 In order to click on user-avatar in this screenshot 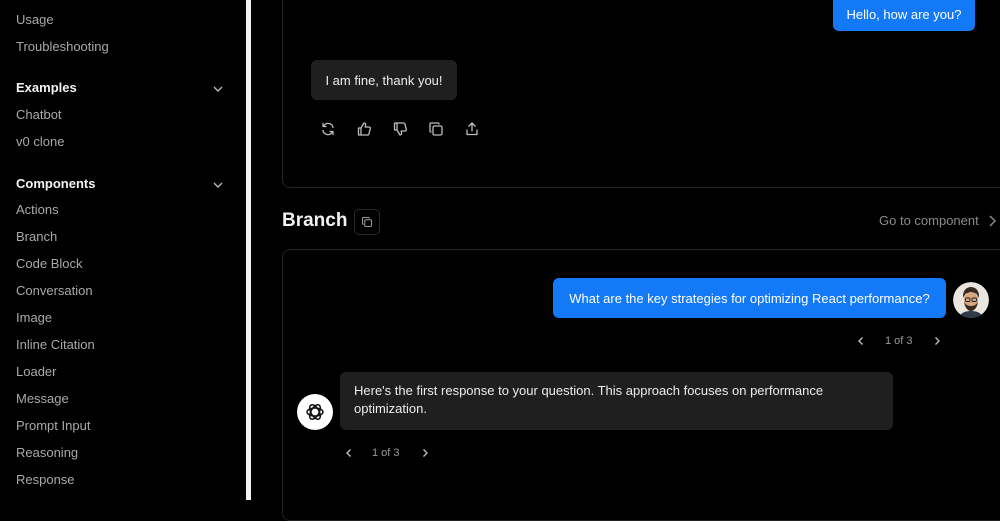, I will do `click(971, 300)`.